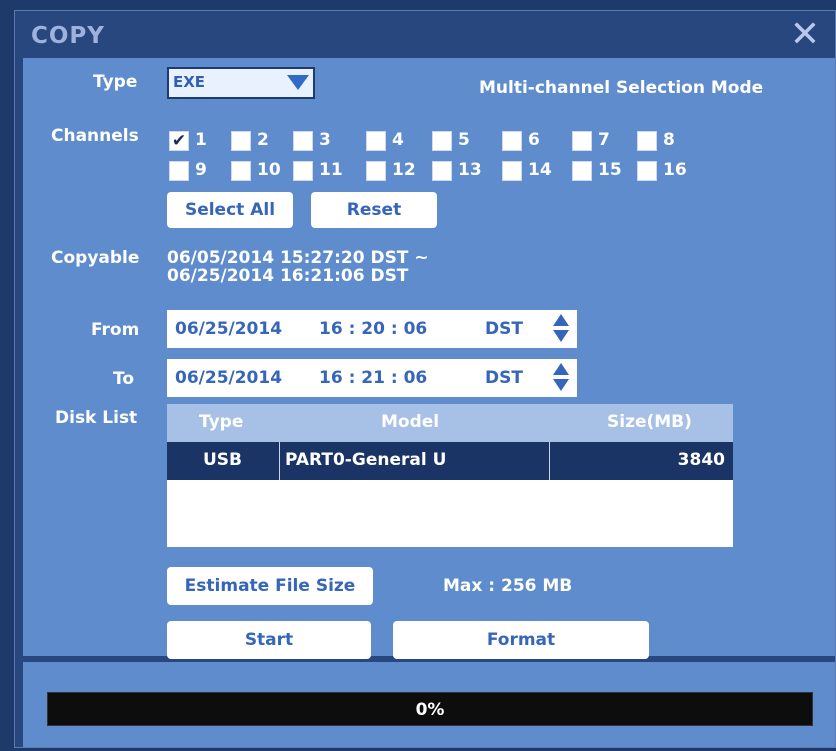 This screenshot has height=751, width=836. Describe the element at coordinates (270, 586) in the screenshot. I see `estimate-file-size-button: Estimate File Size` at that location.